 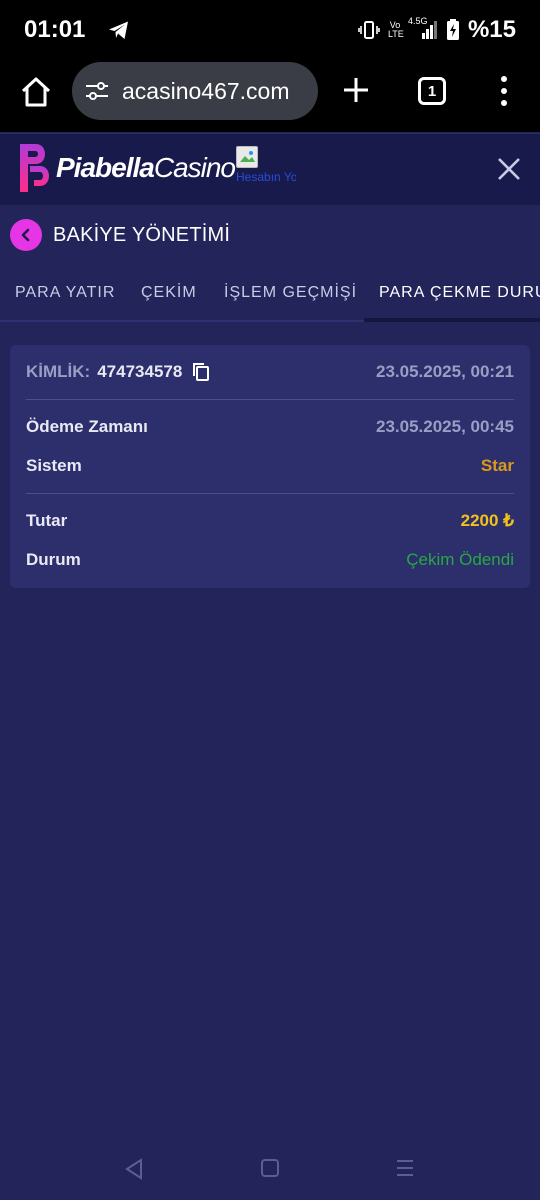 What do you see at coordinates (270, 560) in the screenshot?
I see `status-row: Durum Çekim Ödendi` at bounding box center [270, 560].